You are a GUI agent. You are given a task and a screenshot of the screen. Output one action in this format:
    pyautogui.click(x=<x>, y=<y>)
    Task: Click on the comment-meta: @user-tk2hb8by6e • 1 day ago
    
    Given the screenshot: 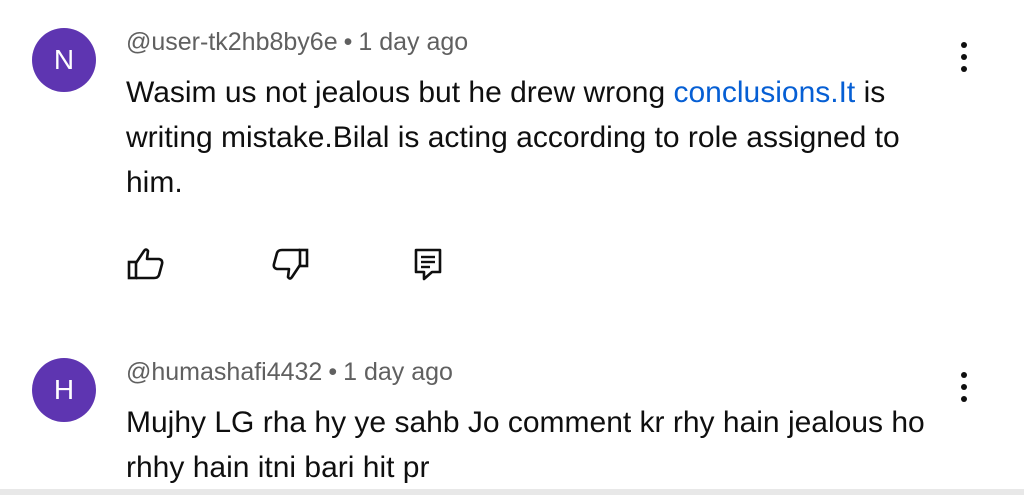 What is the action you would take?
    pyautogui.click(x=297, y=42)
    